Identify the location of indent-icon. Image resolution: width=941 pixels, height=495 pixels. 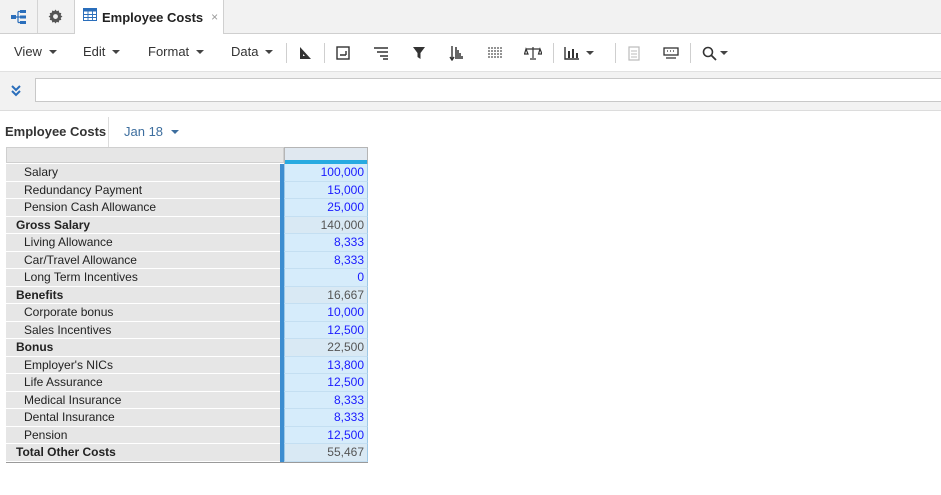
(381, 53).